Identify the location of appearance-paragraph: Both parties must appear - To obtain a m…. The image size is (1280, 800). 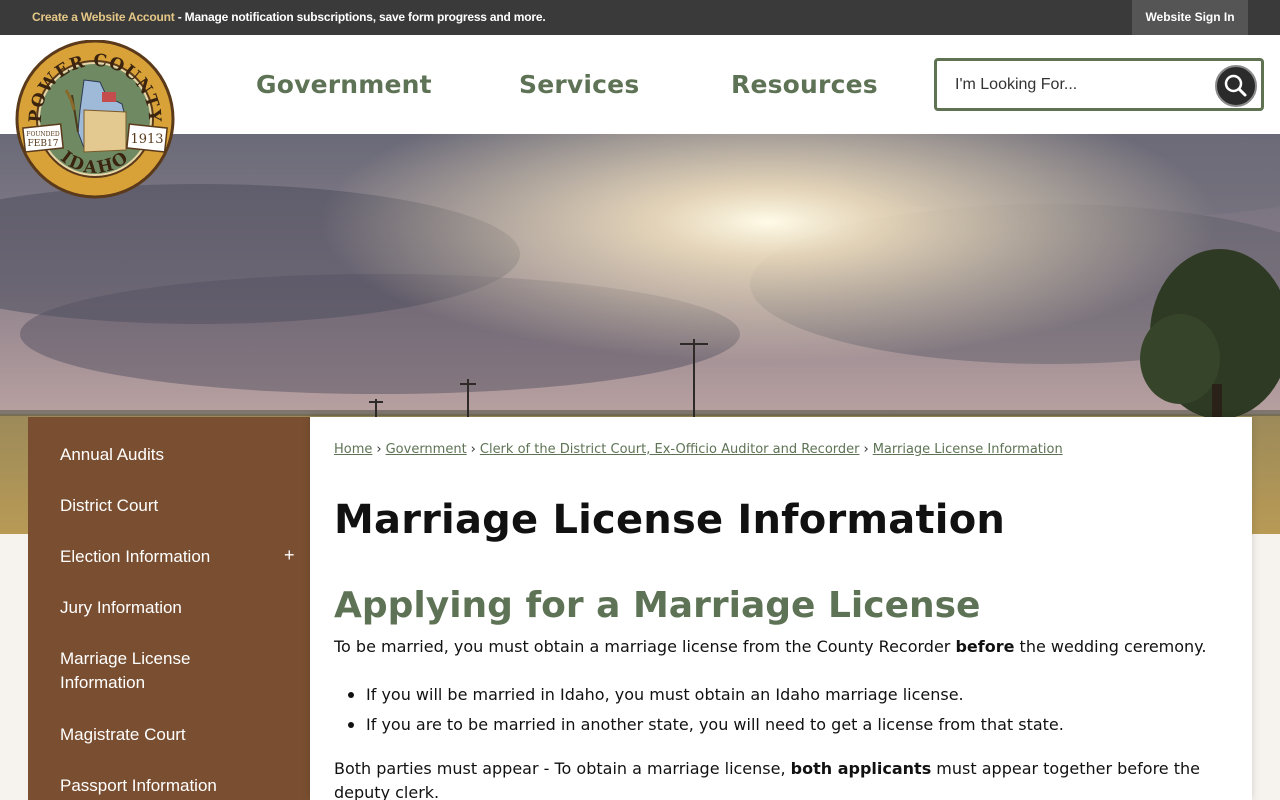
(779, 778).